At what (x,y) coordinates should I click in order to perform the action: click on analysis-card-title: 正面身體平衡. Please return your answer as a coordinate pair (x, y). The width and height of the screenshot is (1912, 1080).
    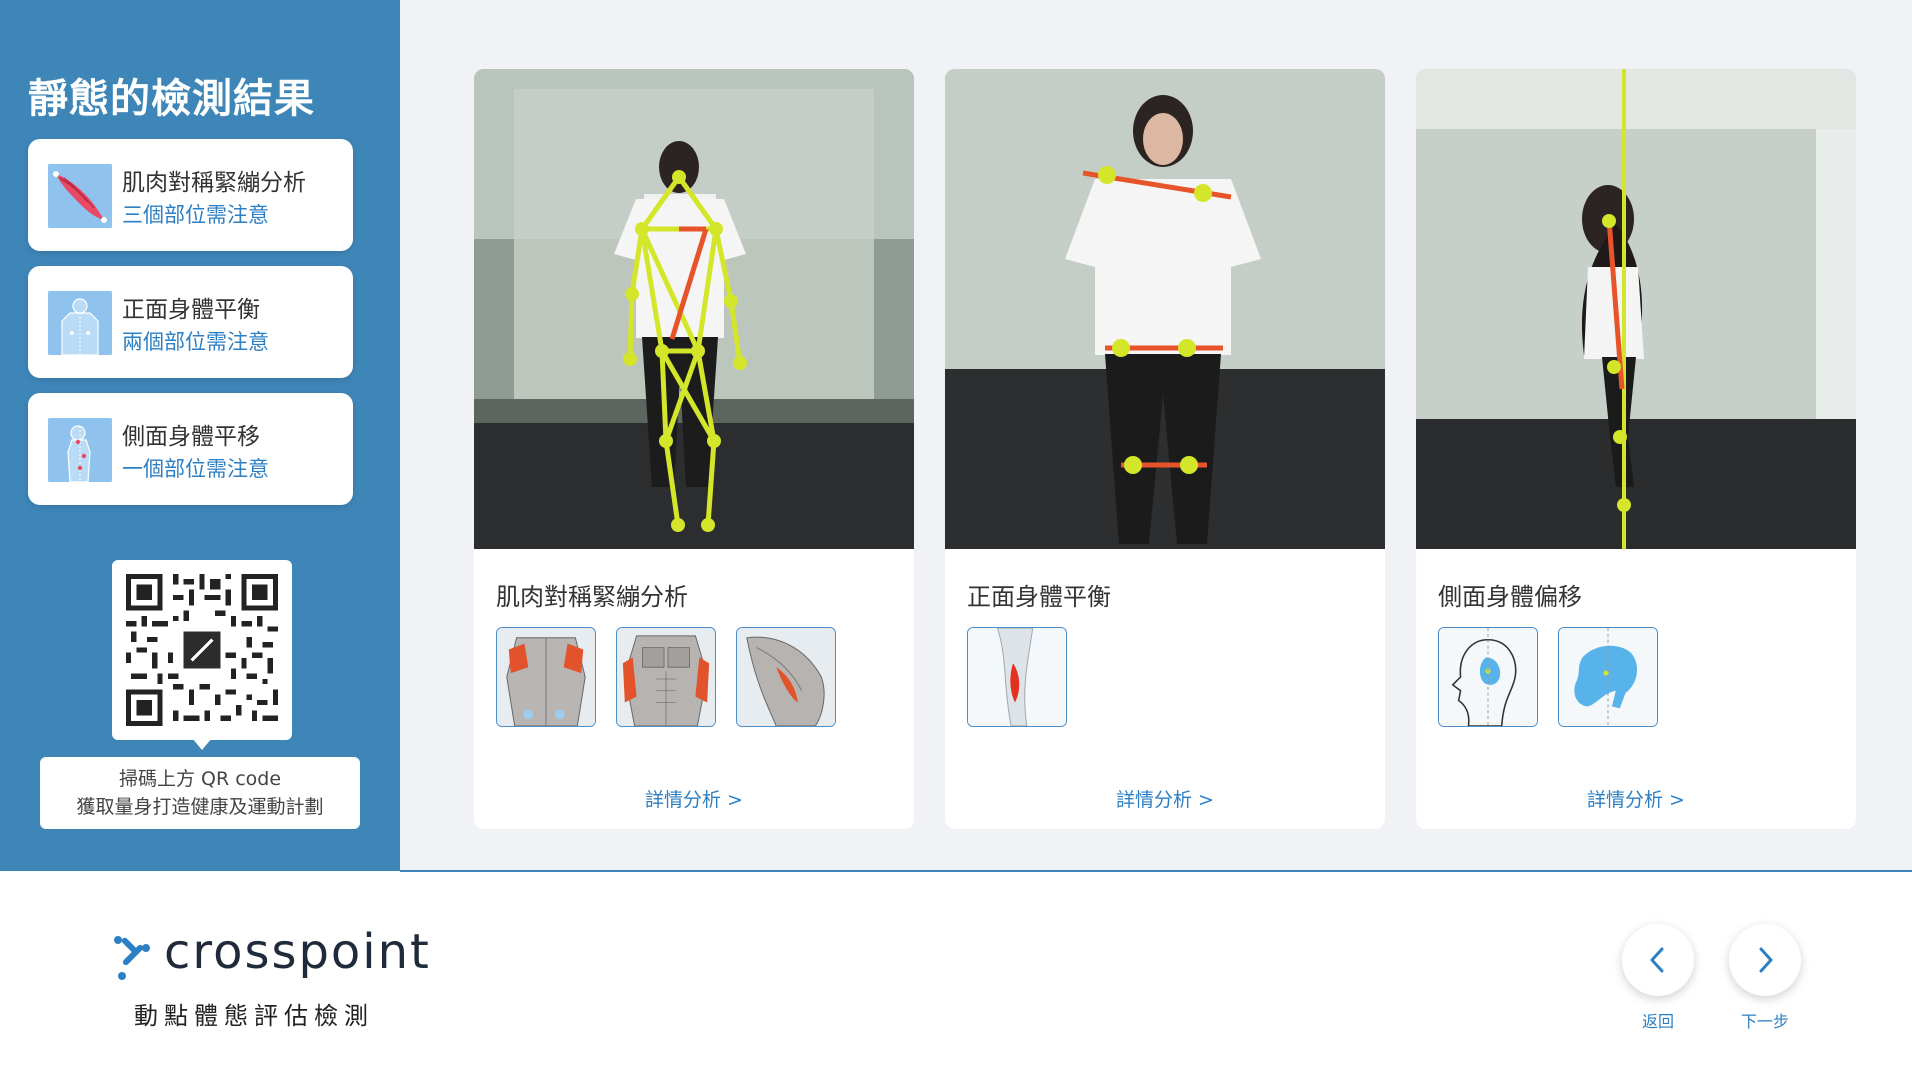
    Looking at the image, I should click on (1039, 597).